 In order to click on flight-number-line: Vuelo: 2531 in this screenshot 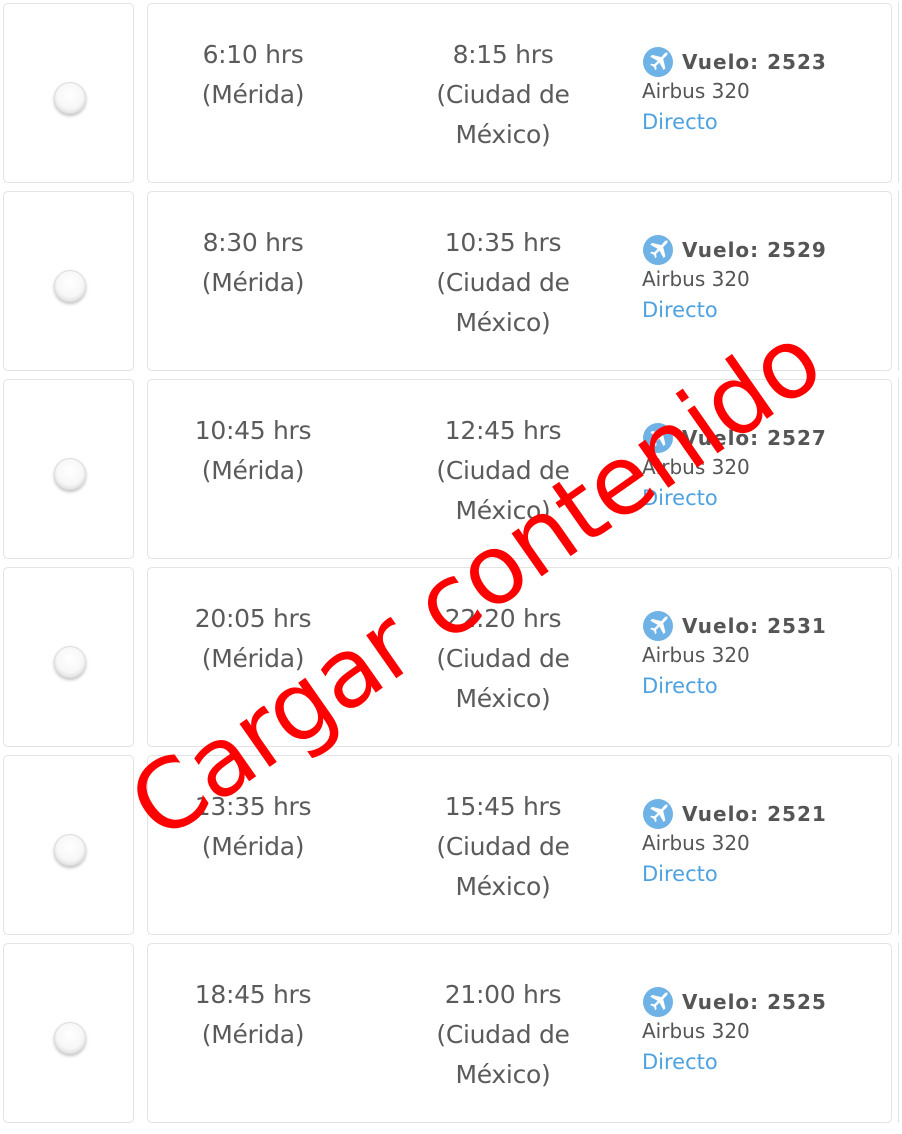, I will do `click(767, 626)`.